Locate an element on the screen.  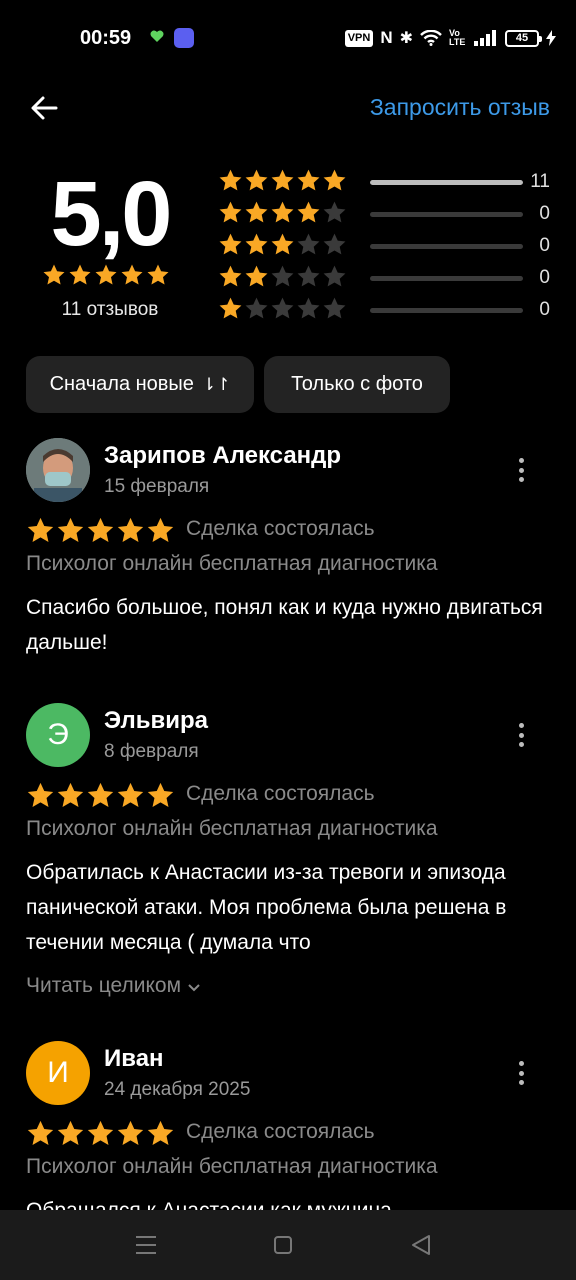
sort-newest-button: Сначала новые ⇂↾ is located at coordinates (140, 384).